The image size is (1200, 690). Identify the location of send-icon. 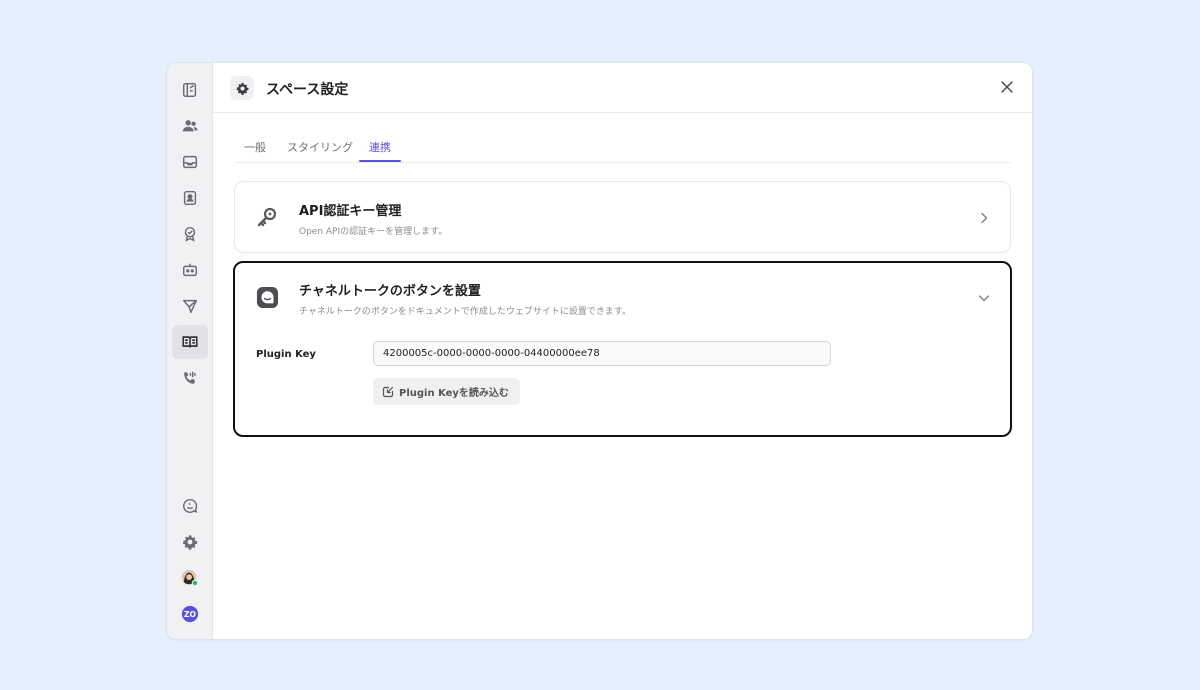
(190, 306).